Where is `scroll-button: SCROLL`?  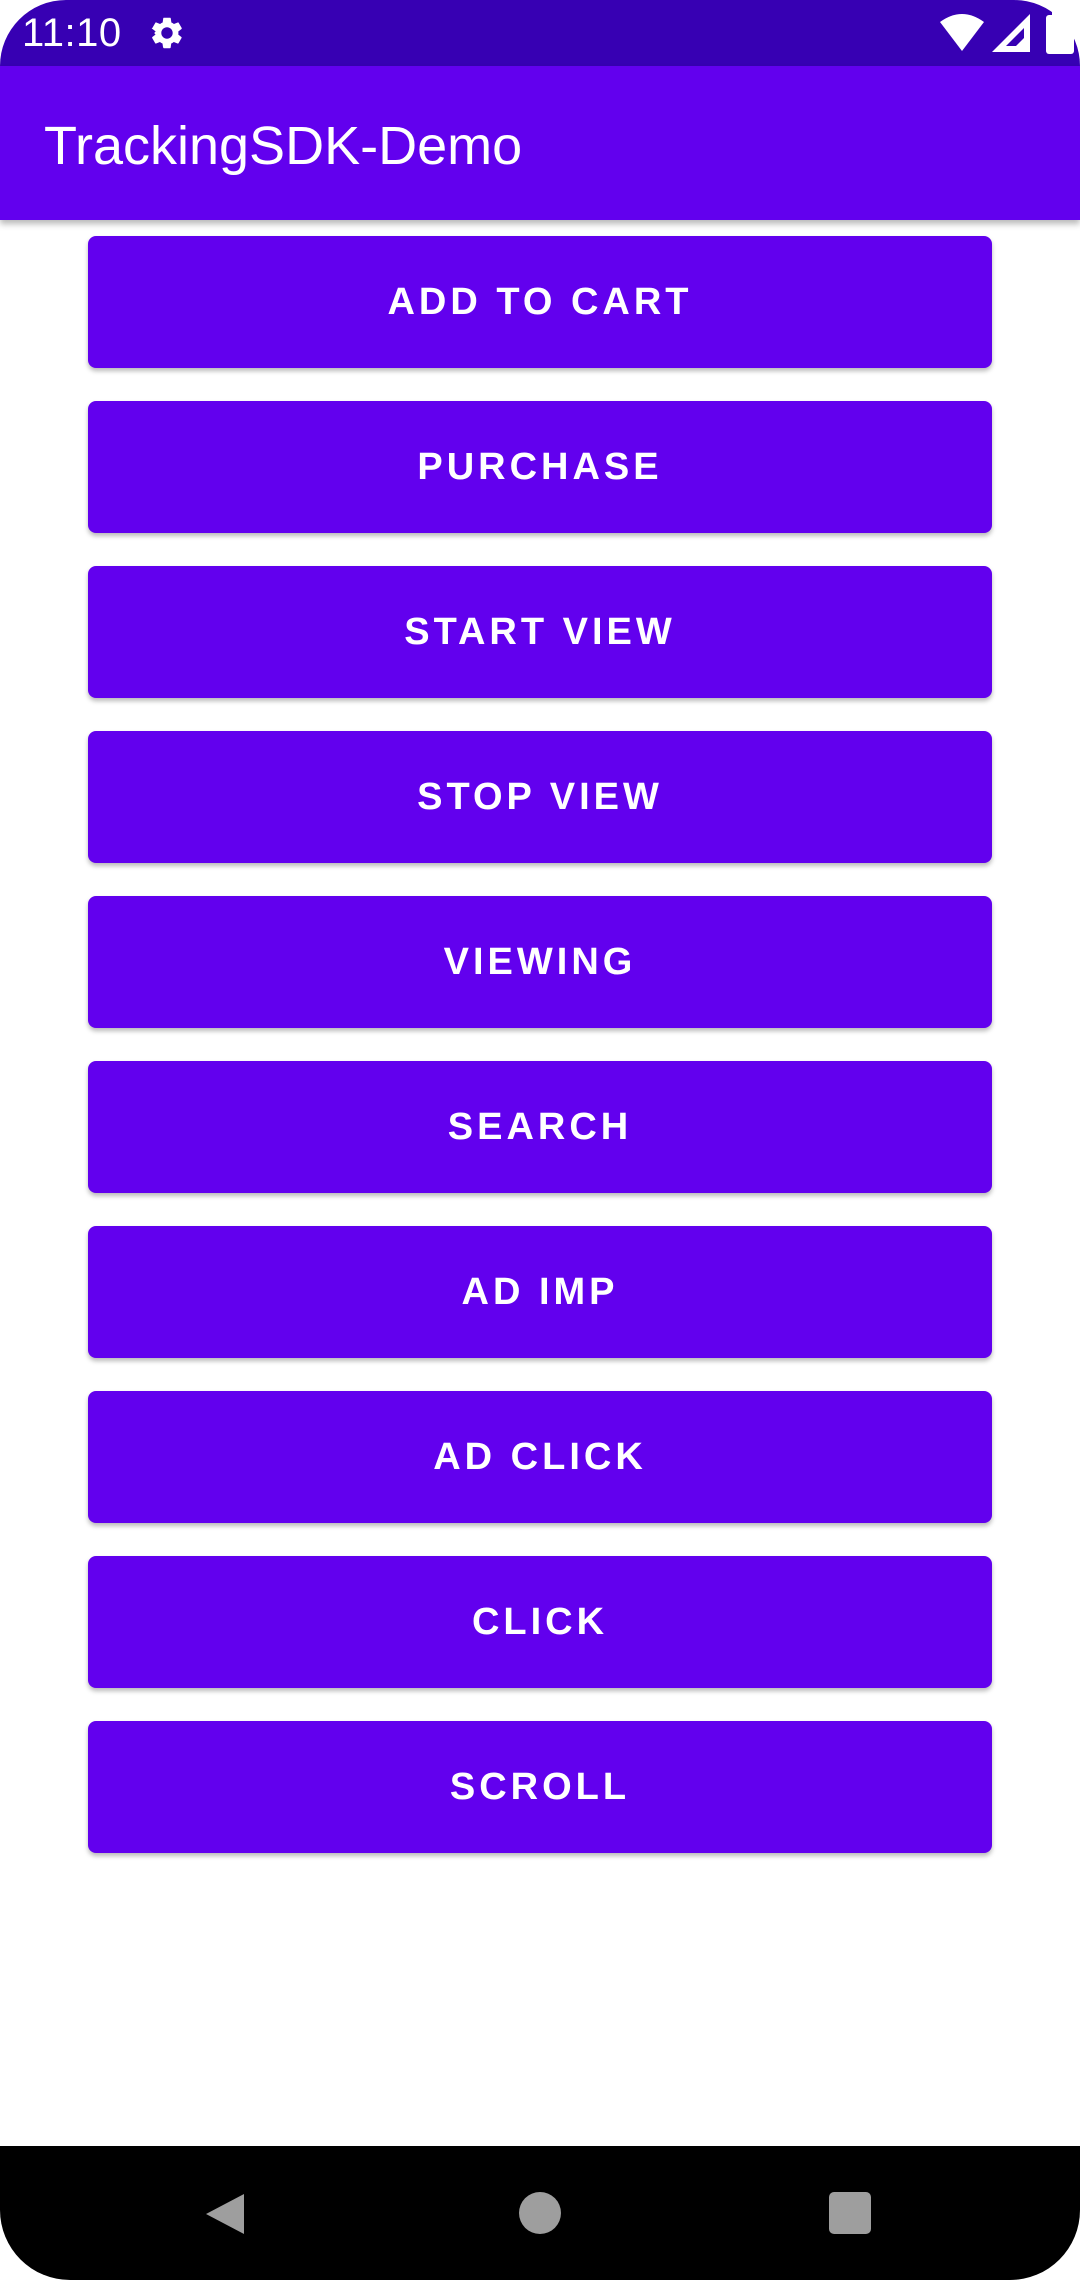
scroll-button: SCROLL is located at coordinates (540, 1787).